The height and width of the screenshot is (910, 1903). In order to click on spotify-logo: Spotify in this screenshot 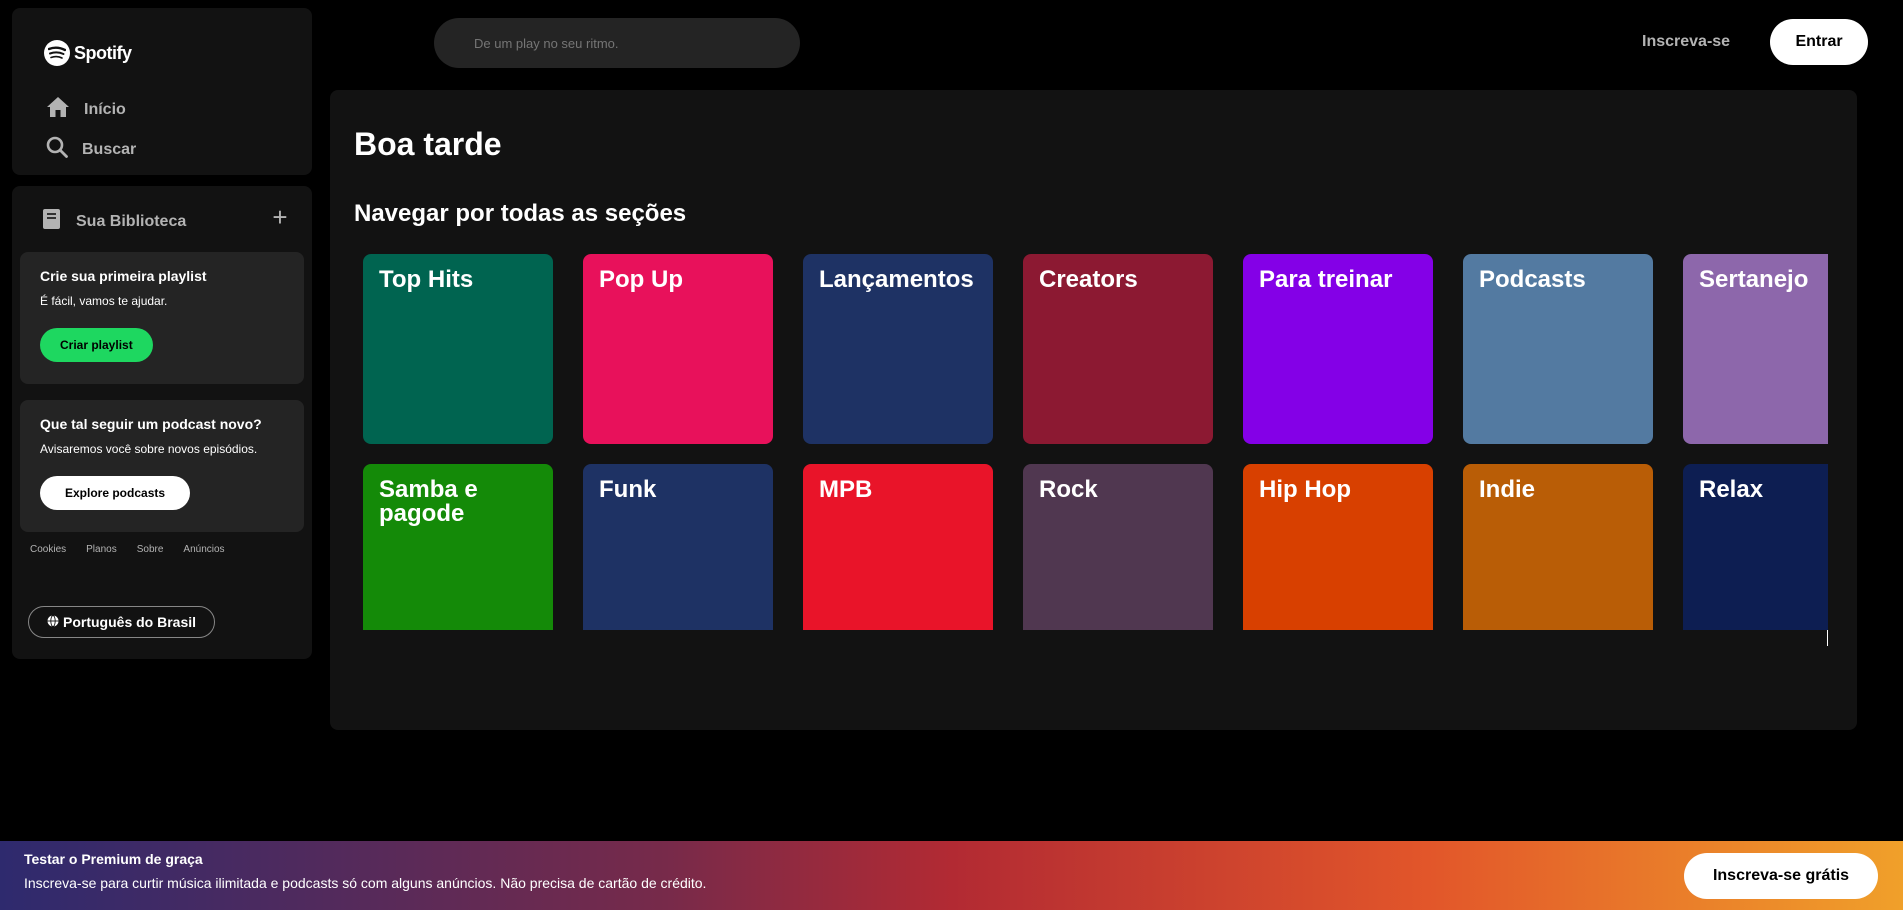, I will do `click(88, 53)`.